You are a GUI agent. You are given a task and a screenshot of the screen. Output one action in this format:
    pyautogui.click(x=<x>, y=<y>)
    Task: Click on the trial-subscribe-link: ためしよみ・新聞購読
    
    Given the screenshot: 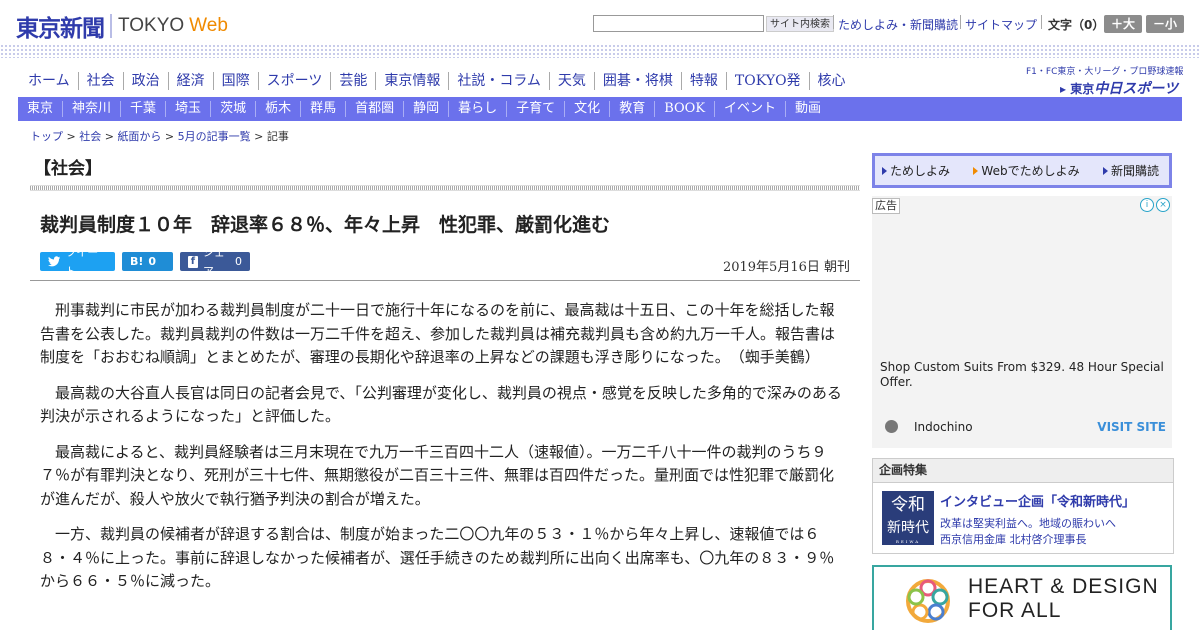 What is the action you would take?
    pyautogui.click(x=898, y=24)
    